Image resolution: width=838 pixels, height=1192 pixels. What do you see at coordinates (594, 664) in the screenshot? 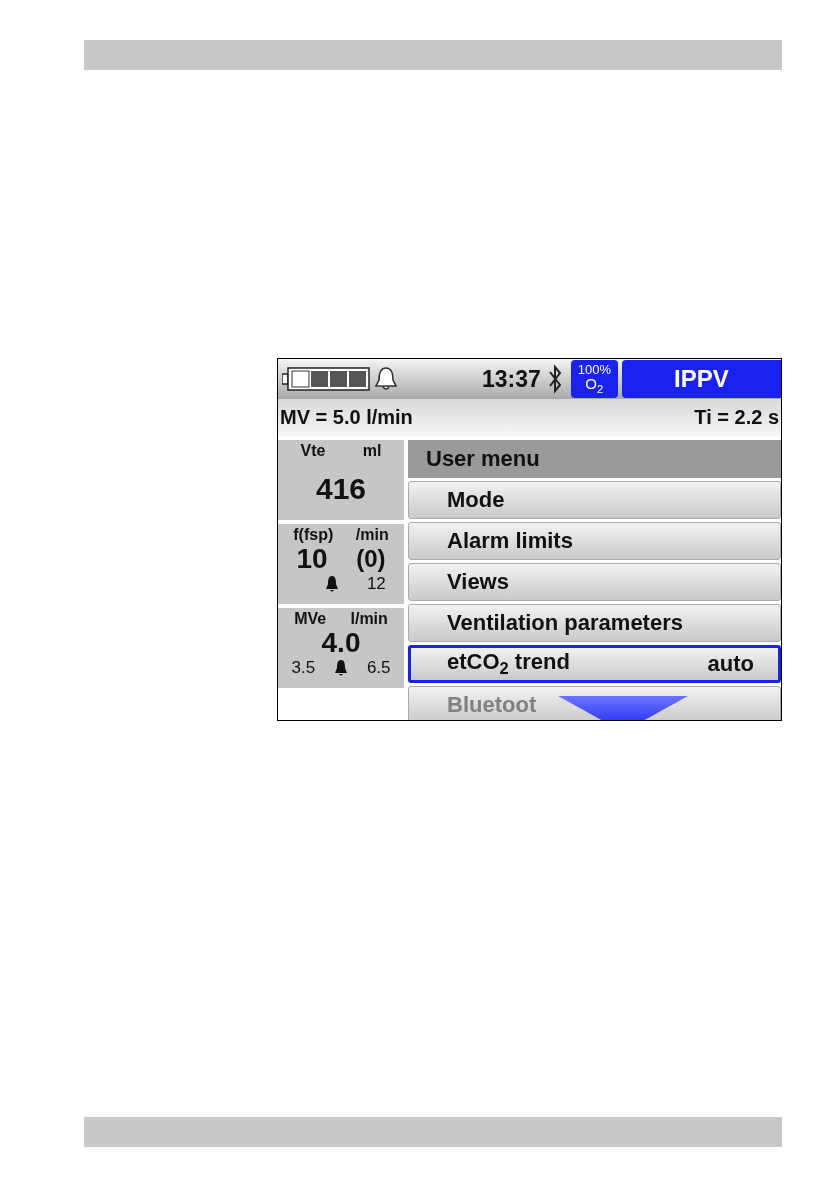
I see `menu-item: etCO$_{2}$ trend auto` at bounding box center [594, 664].